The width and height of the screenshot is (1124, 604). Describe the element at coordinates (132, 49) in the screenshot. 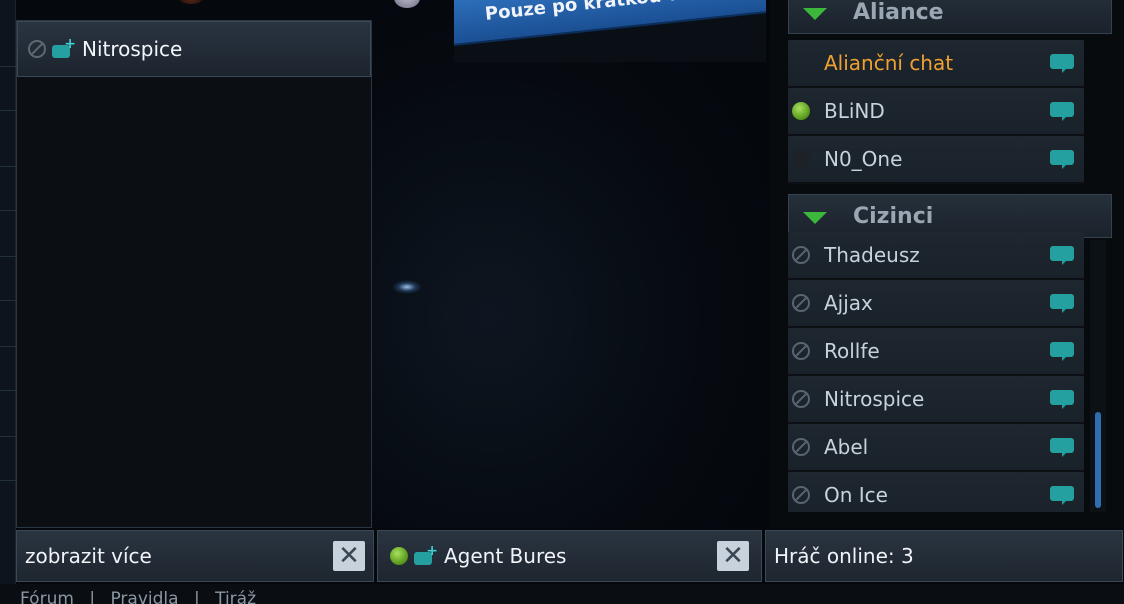

I see `chat-window-title: Nitrospice` at that location.